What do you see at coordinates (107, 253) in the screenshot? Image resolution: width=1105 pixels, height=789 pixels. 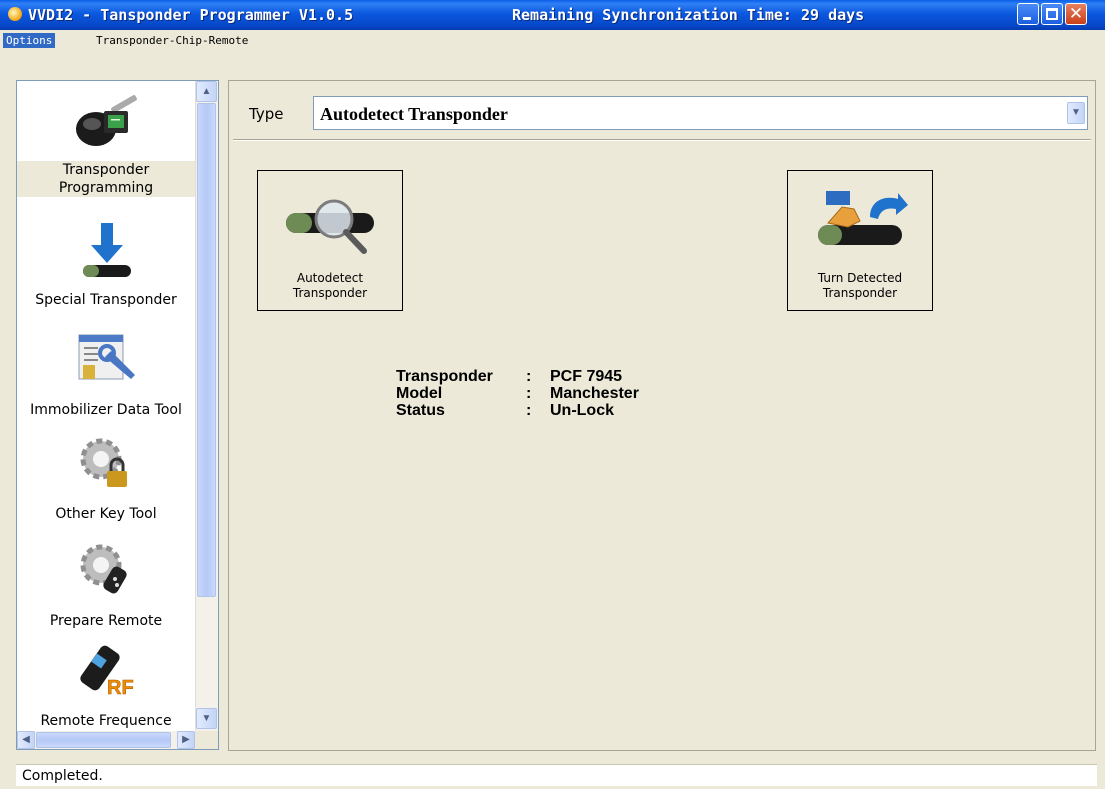 I see `download-transponder-icon` at bounding box center [107, 253].